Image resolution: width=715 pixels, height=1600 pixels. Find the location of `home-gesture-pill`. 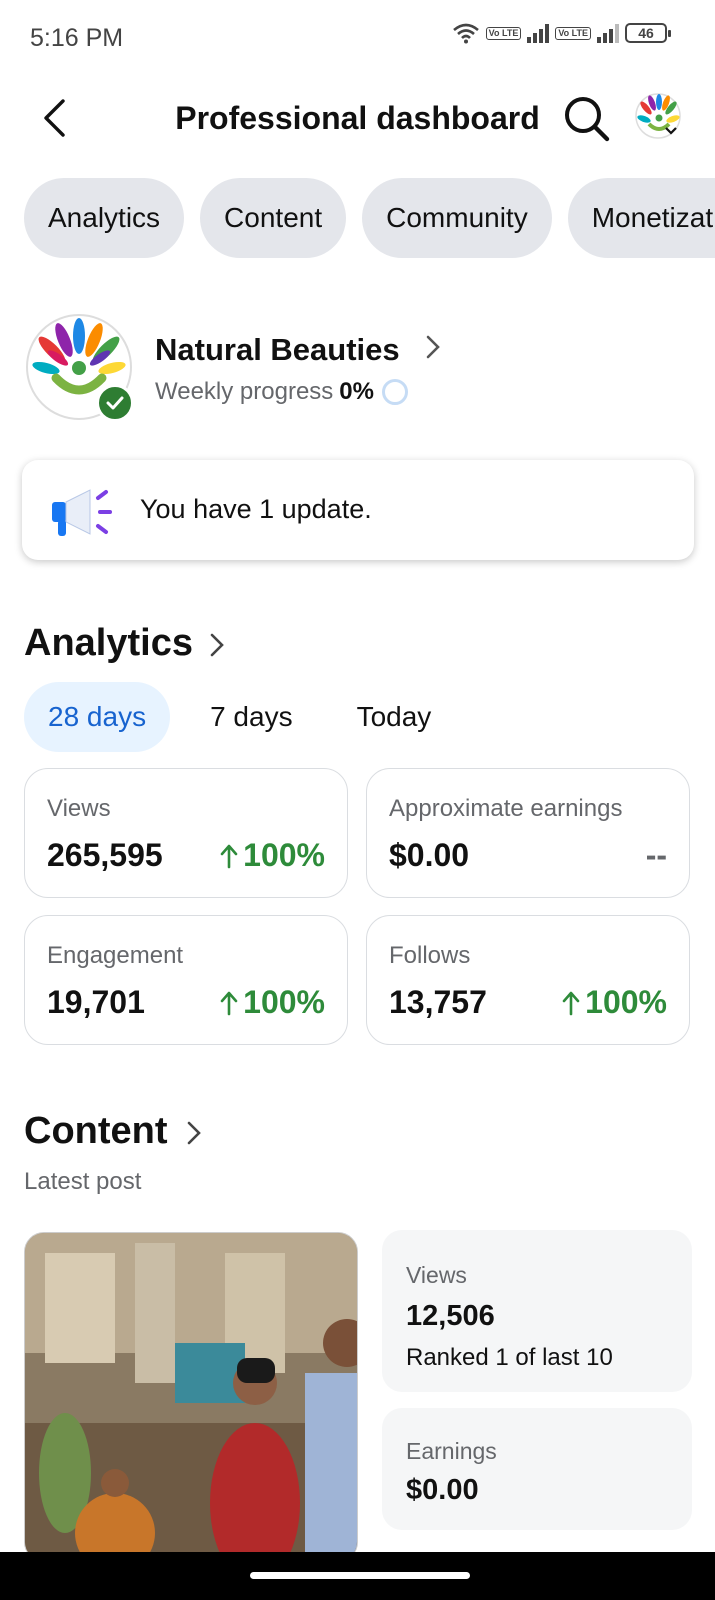

home-gesture-pill is located at coordinates (360, 1575).